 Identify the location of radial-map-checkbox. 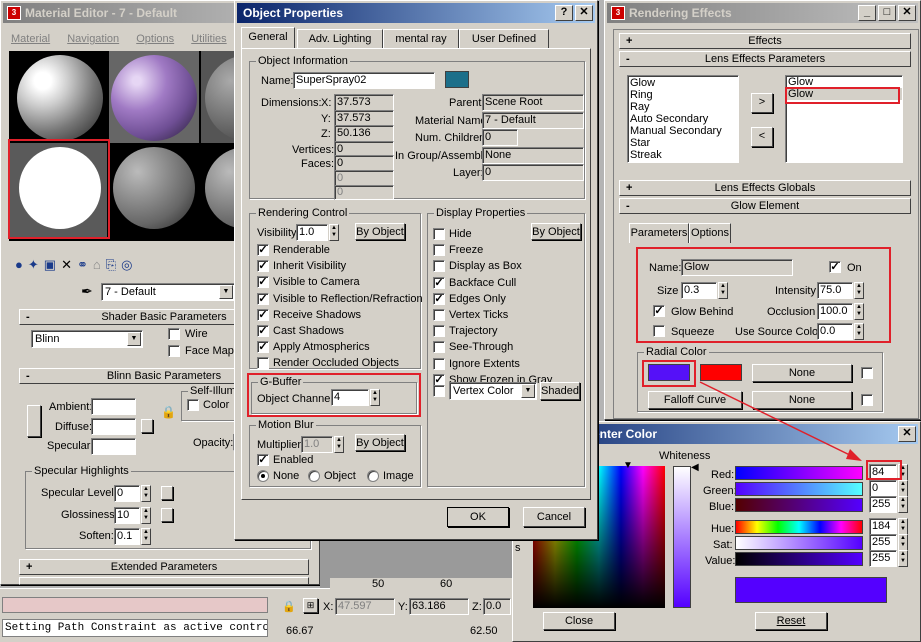
(867, 373).